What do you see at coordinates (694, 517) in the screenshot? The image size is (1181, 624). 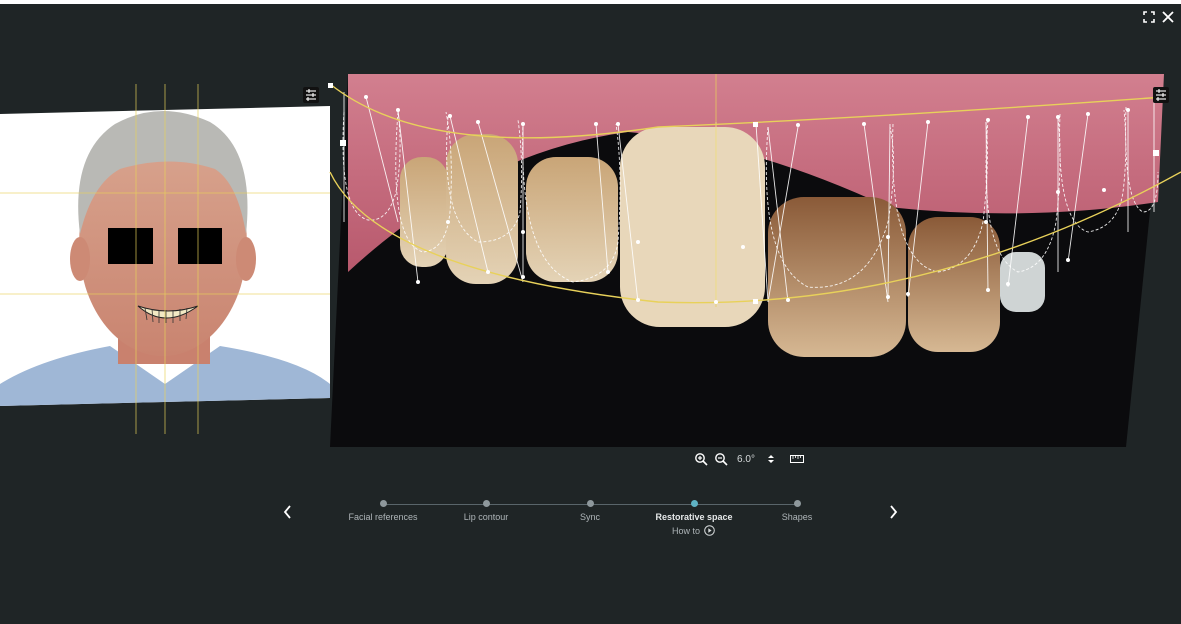 I see `step-label: Restorative space` at bounding box center [694, 517].